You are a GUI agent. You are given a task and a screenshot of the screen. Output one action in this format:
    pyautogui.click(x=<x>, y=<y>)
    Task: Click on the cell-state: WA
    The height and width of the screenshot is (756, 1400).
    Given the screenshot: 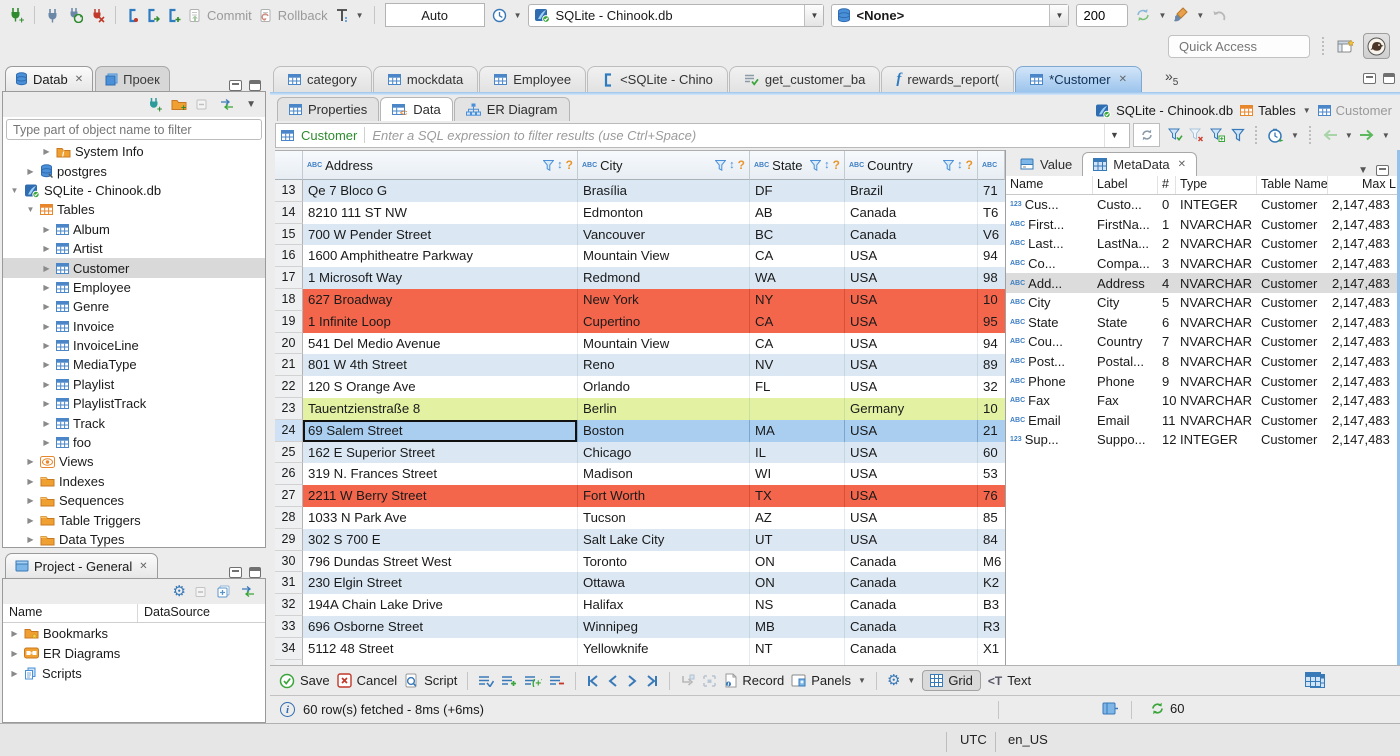 What is the action you would take?
    pyautogui.click(x=797, y=278)
    